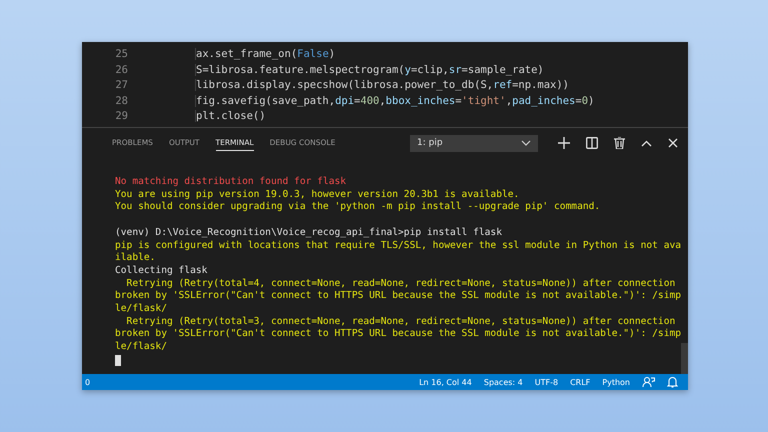  What do you see at coordinates (121, 85) in the screenshot?
I see `line-number: 27` at bounding box center [121, 85].